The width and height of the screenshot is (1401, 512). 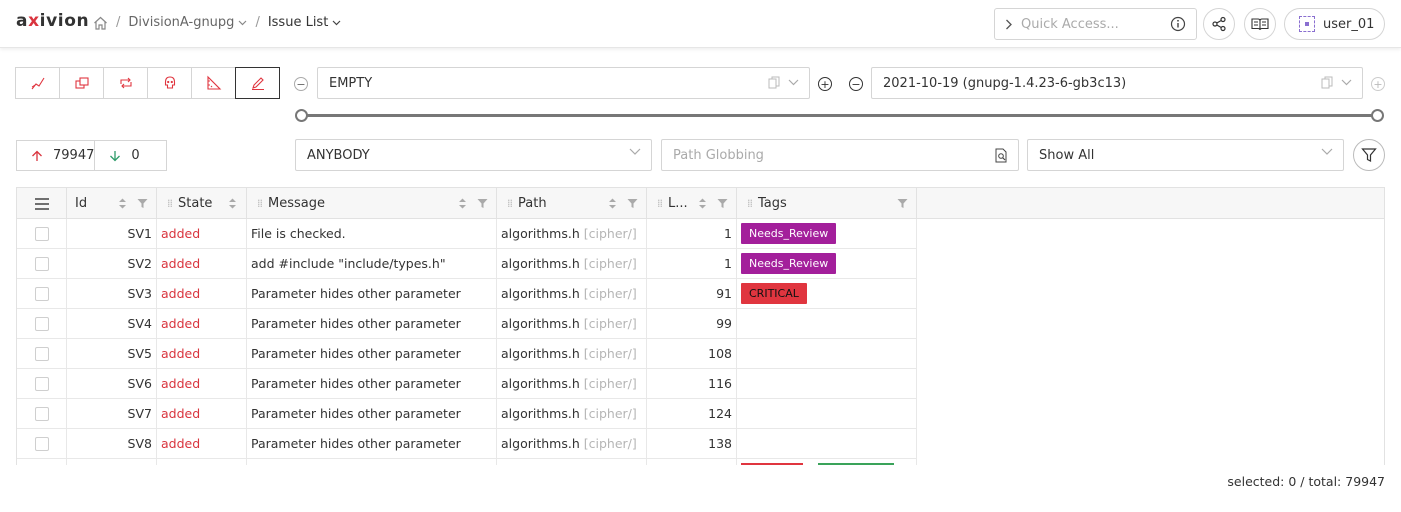 What do you see at coordinates (1260, 24) in the screenshot?
I see `docs-button` at bounding box center [1260, 24].